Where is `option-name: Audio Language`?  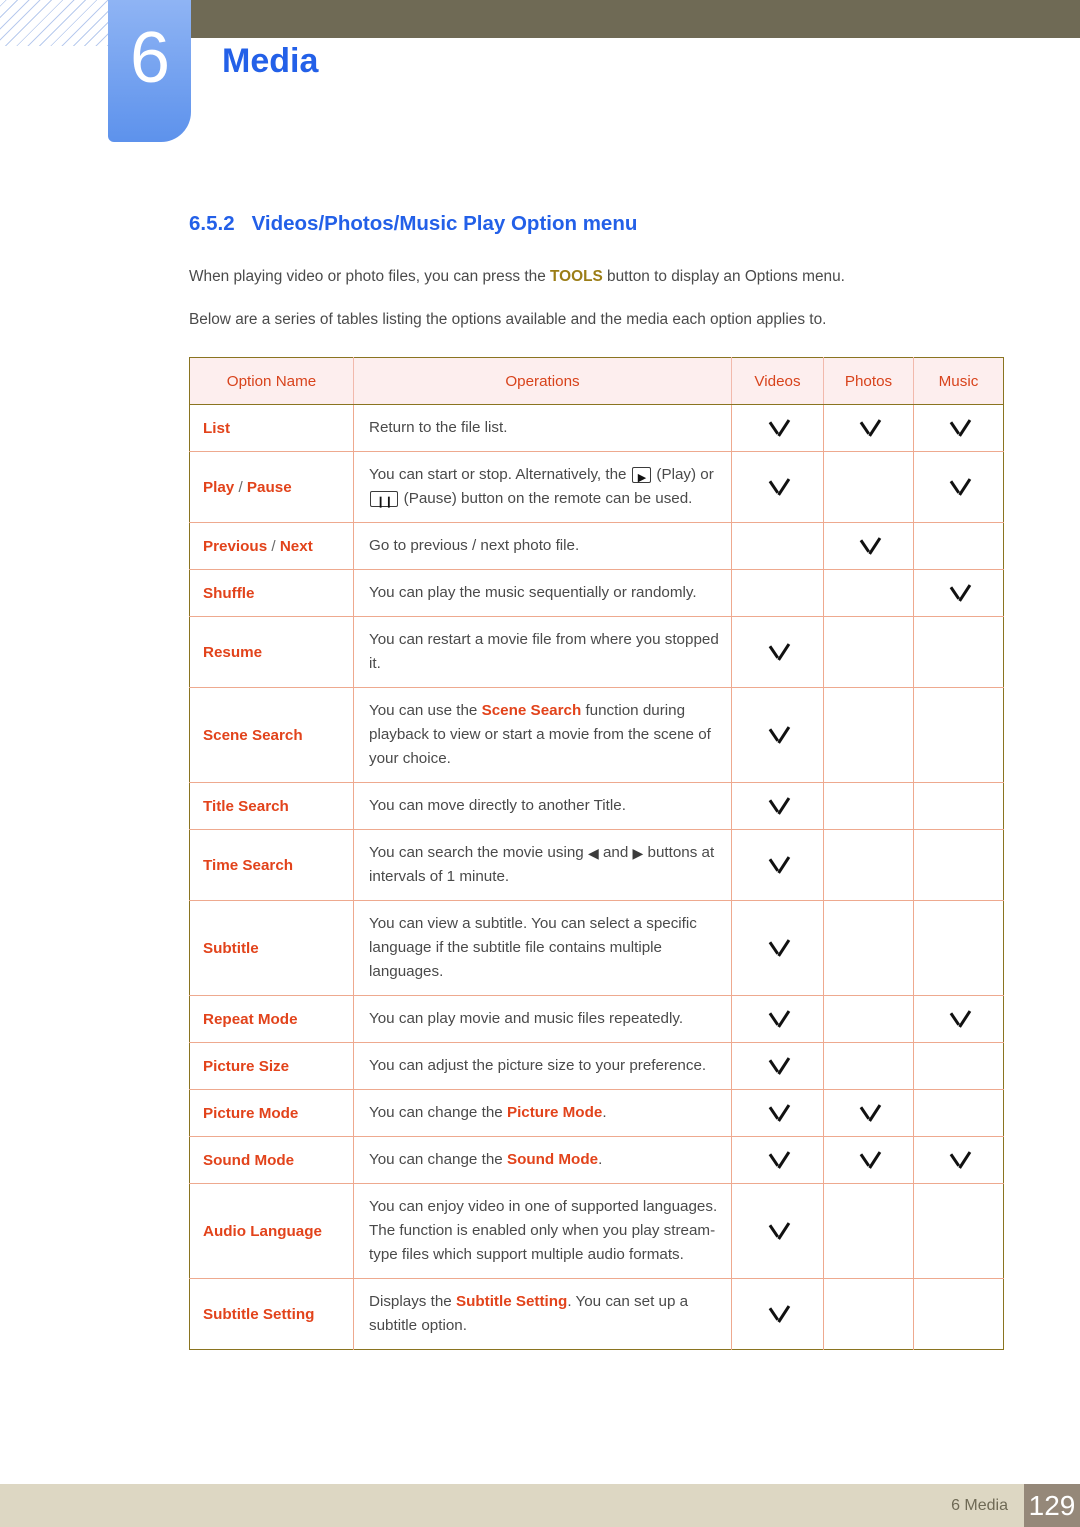 option-name: Audio Language is located at coordinates (271, 1231).